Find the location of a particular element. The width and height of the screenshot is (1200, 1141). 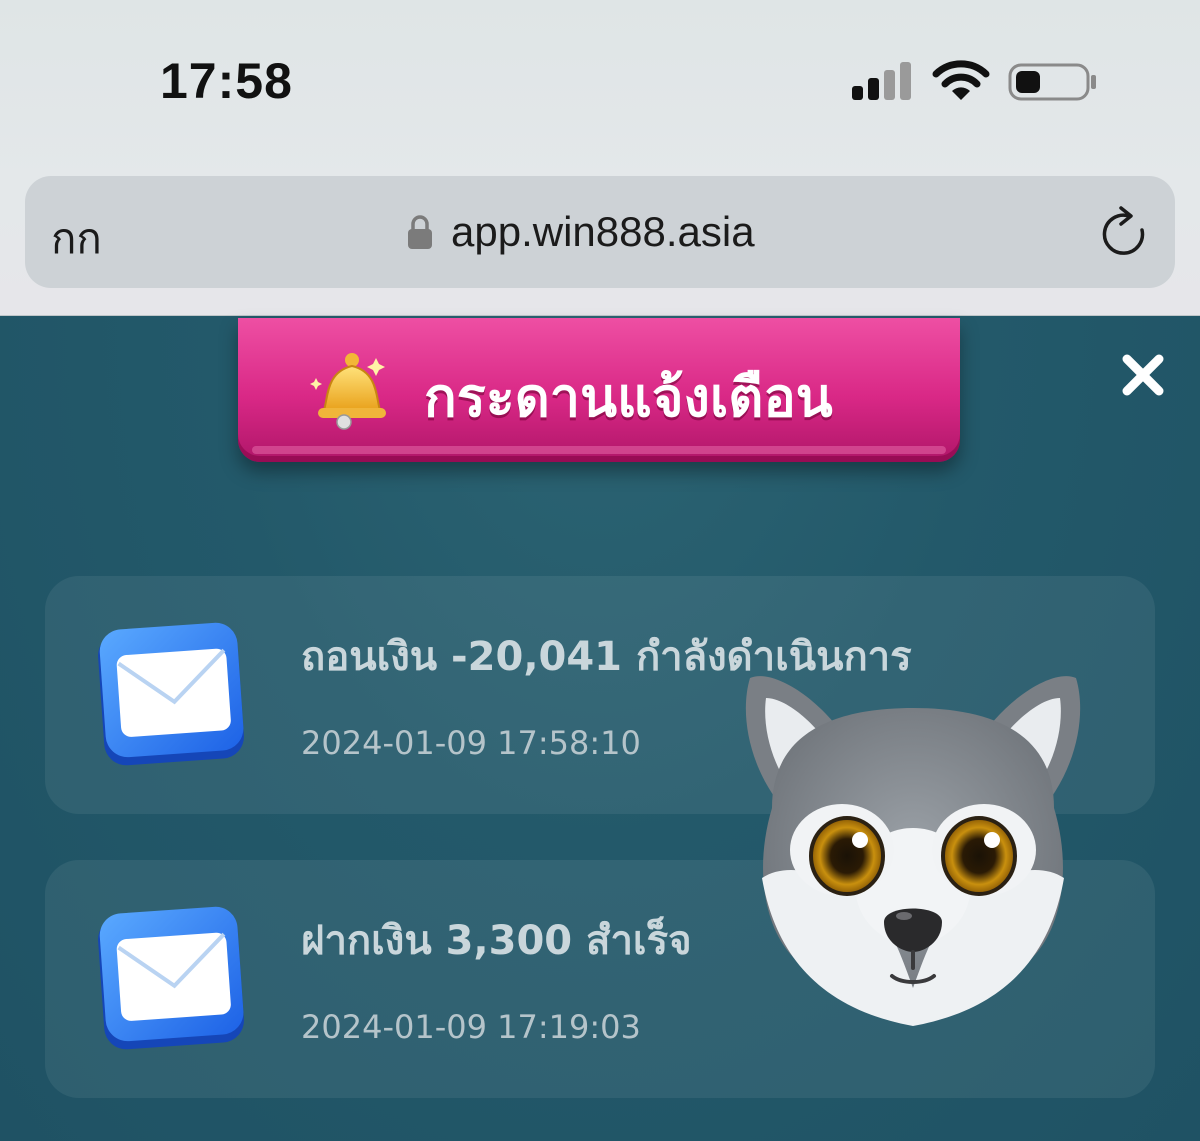

reload-icon is located at coordinates (1124, 231).